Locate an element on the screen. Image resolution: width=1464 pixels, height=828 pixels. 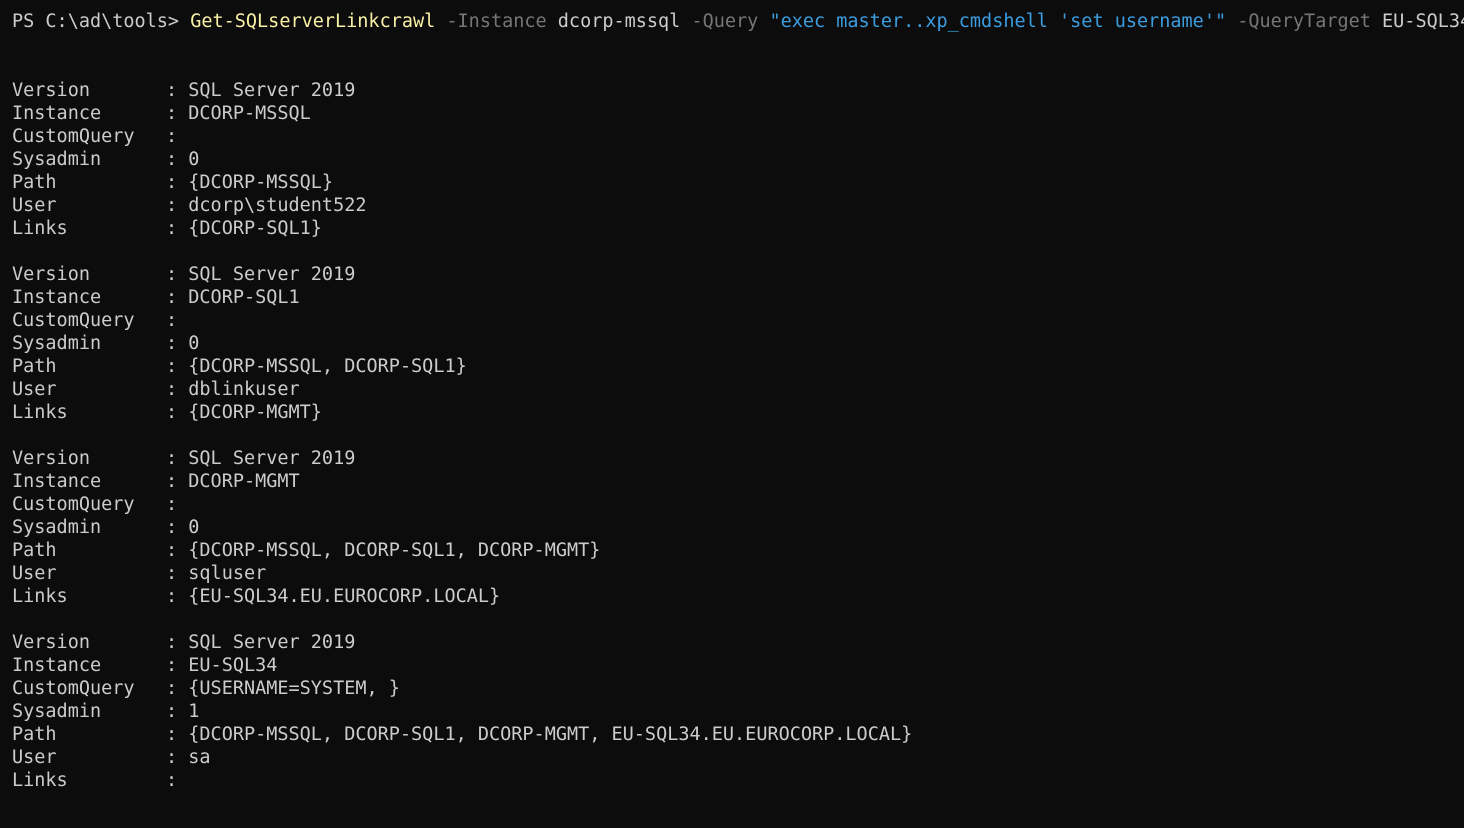
param-querytarget: -QueryTarget is located at coordinates (1304, 21).